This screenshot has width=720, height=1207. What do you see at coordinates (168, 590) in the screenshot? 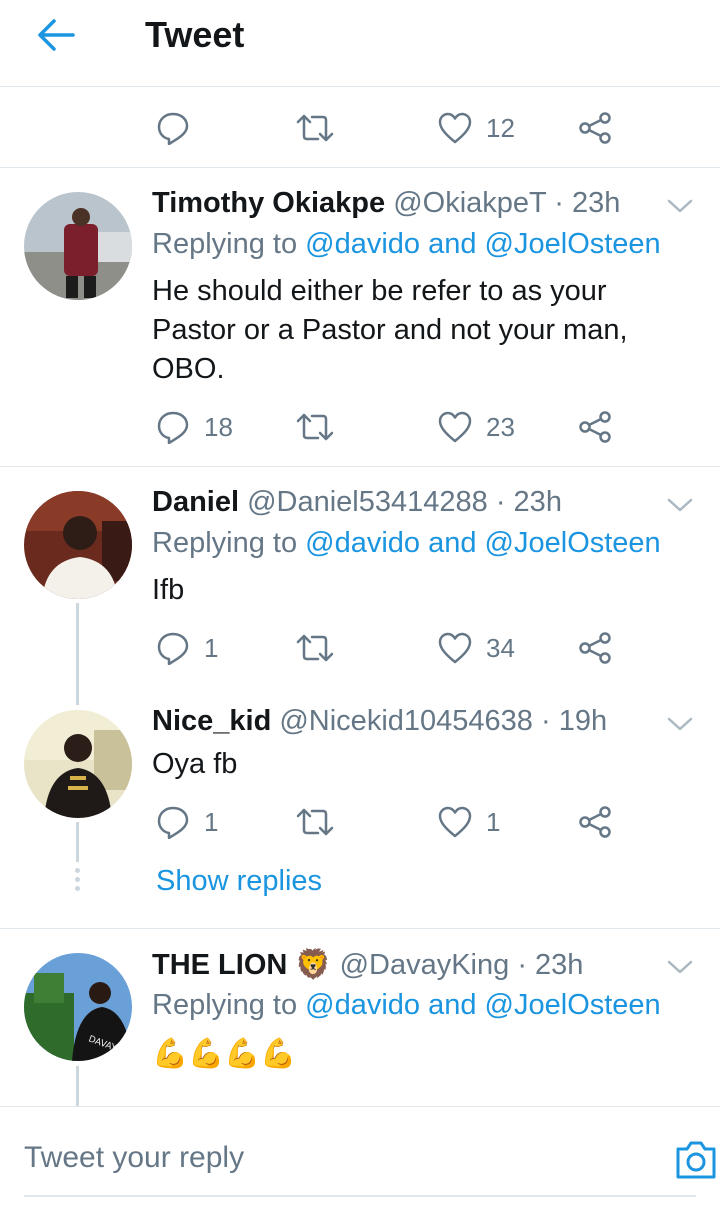
I see `tweet-text: Ifb` at bounding box center [168, 590].